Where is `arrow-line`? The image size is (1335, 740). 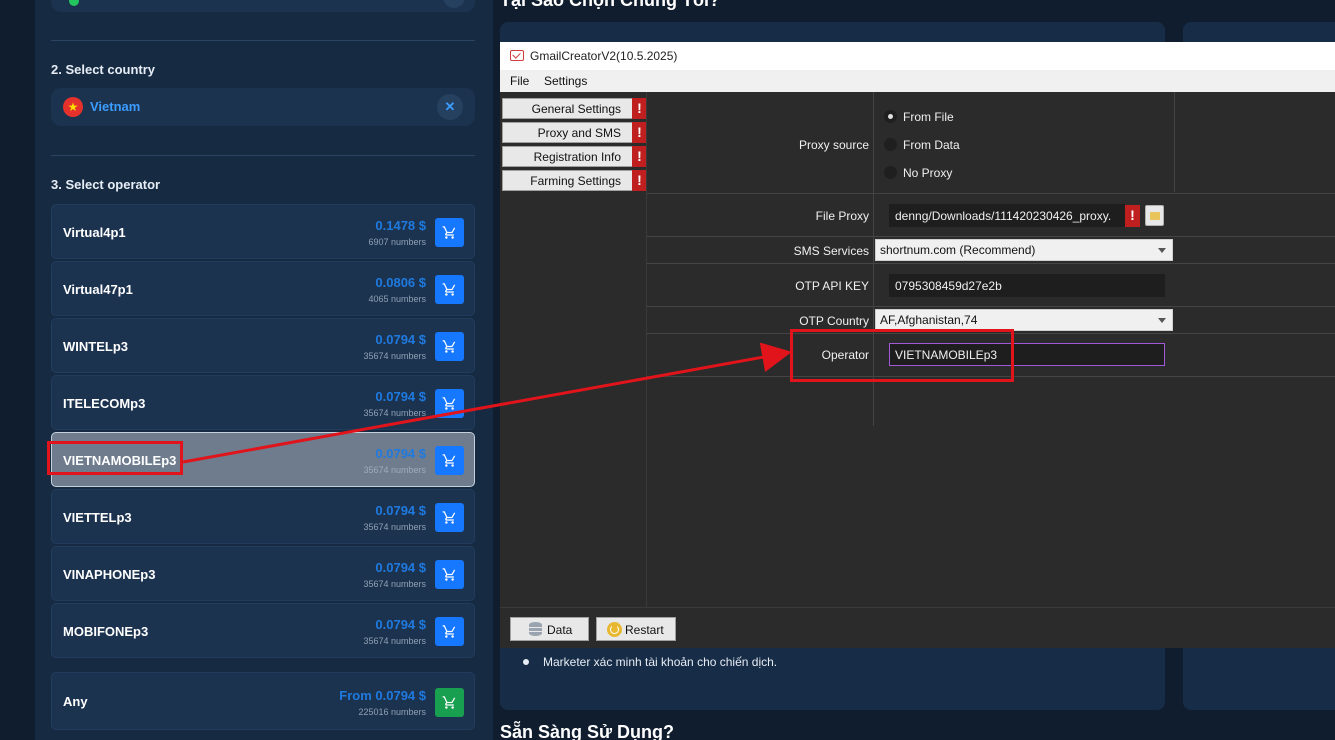
arrow-line is located at coordinates (487, 403).